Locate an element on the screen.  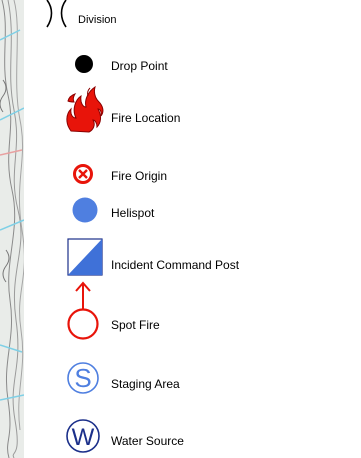
icp-square-icon is located at coordinates (85, 257).